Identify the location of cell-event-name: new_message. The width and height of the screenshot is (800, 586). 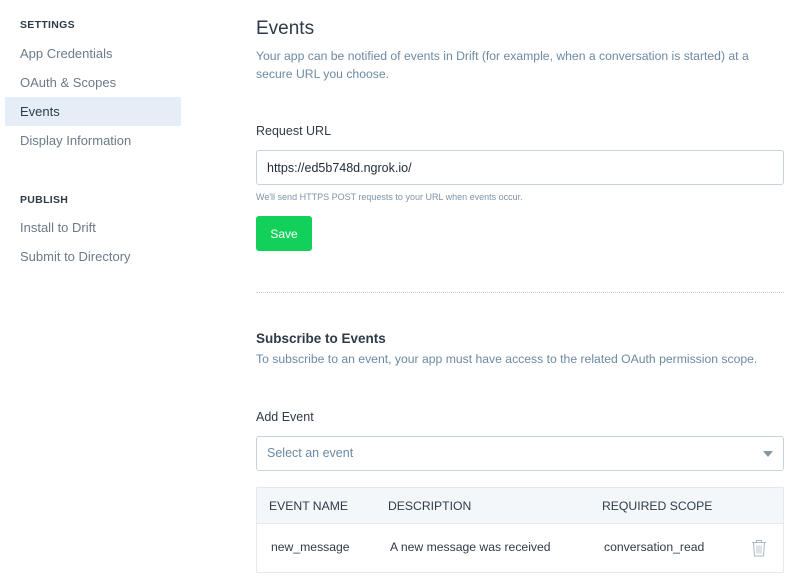
(310, 547).